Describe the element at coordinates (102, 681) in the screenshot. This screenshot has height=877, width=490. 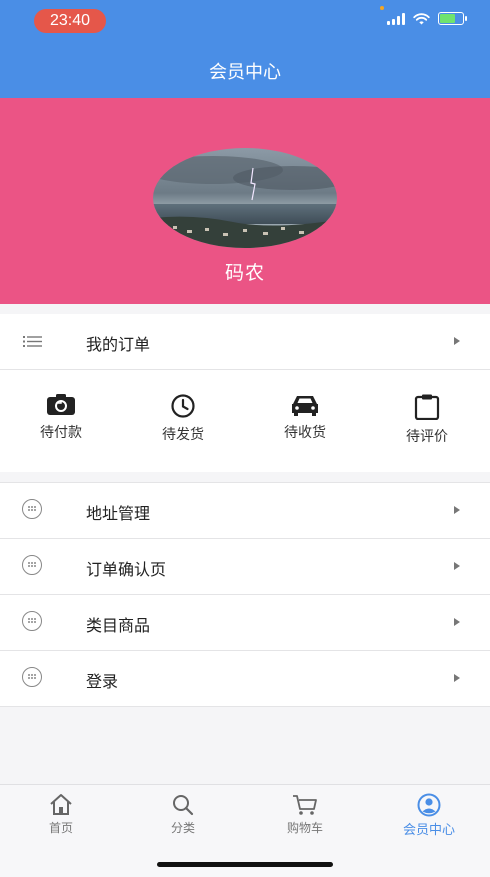
I see `menu-item-label: 登录` at that location.